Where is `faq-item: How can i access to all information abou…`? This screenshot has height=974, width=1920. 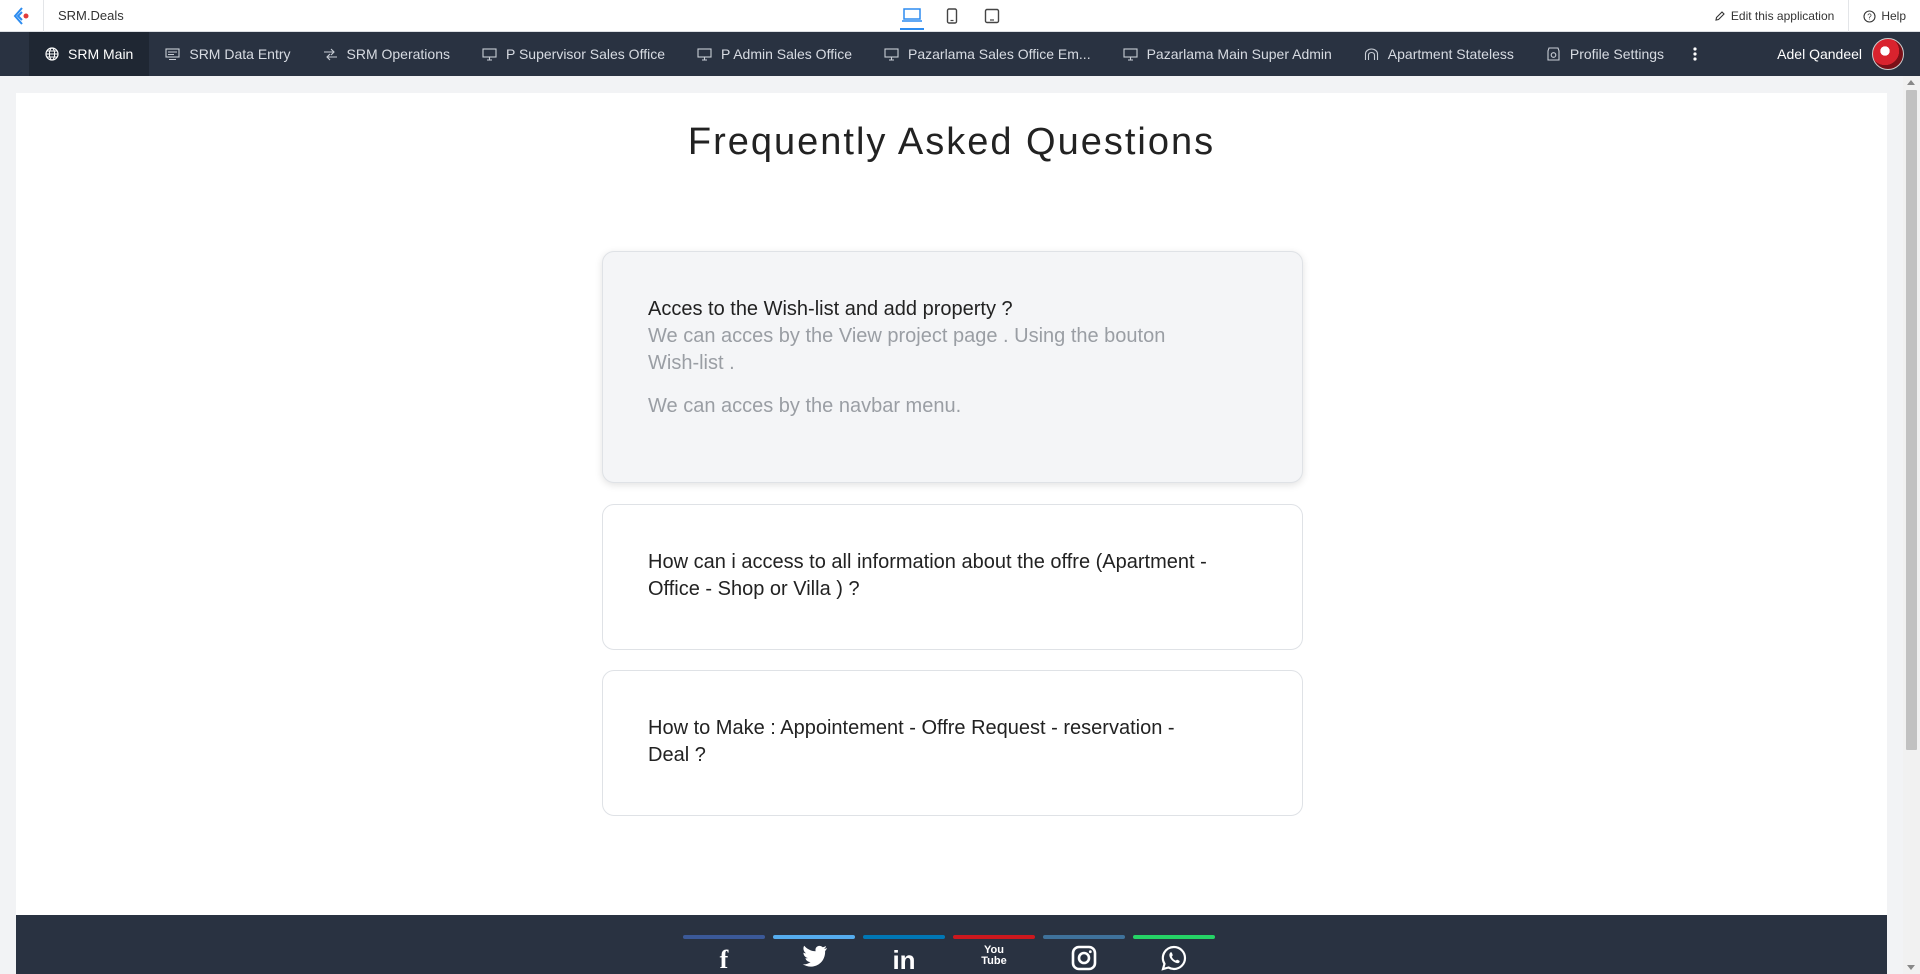 faq-item: How can i access to all information abou… is located at coordinates (952, 577).